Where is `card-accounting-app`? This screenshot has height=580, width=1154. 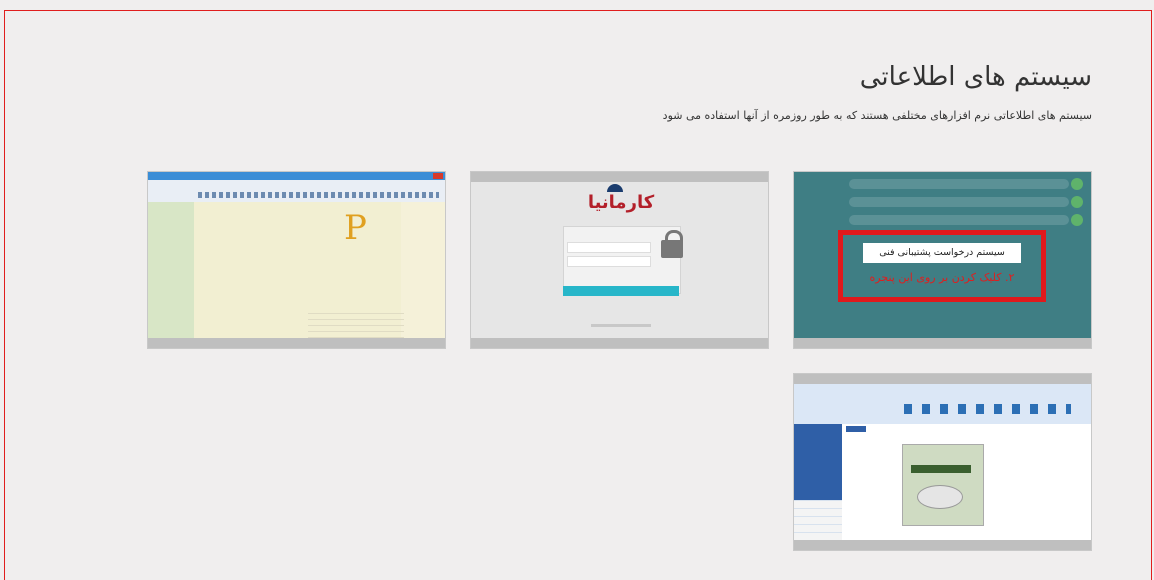
card-accounting-app is located at coordinates (942, 462).